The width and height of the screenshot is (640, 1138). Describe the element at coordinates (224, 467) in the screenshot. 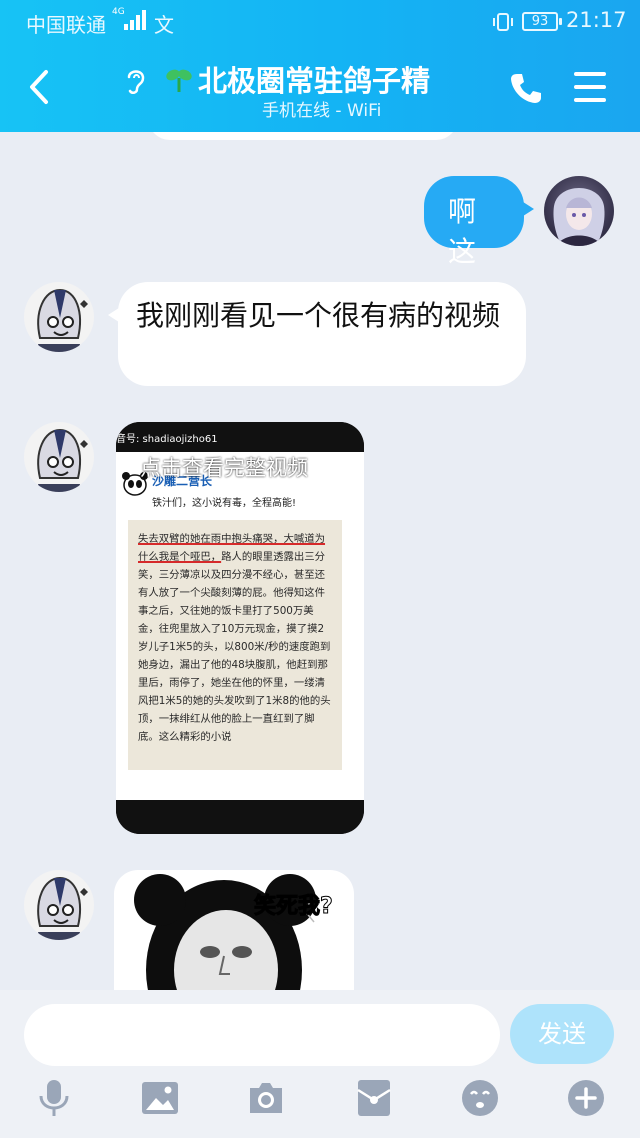

I see `video-play-hint: 点击查看完整视频` at that location.